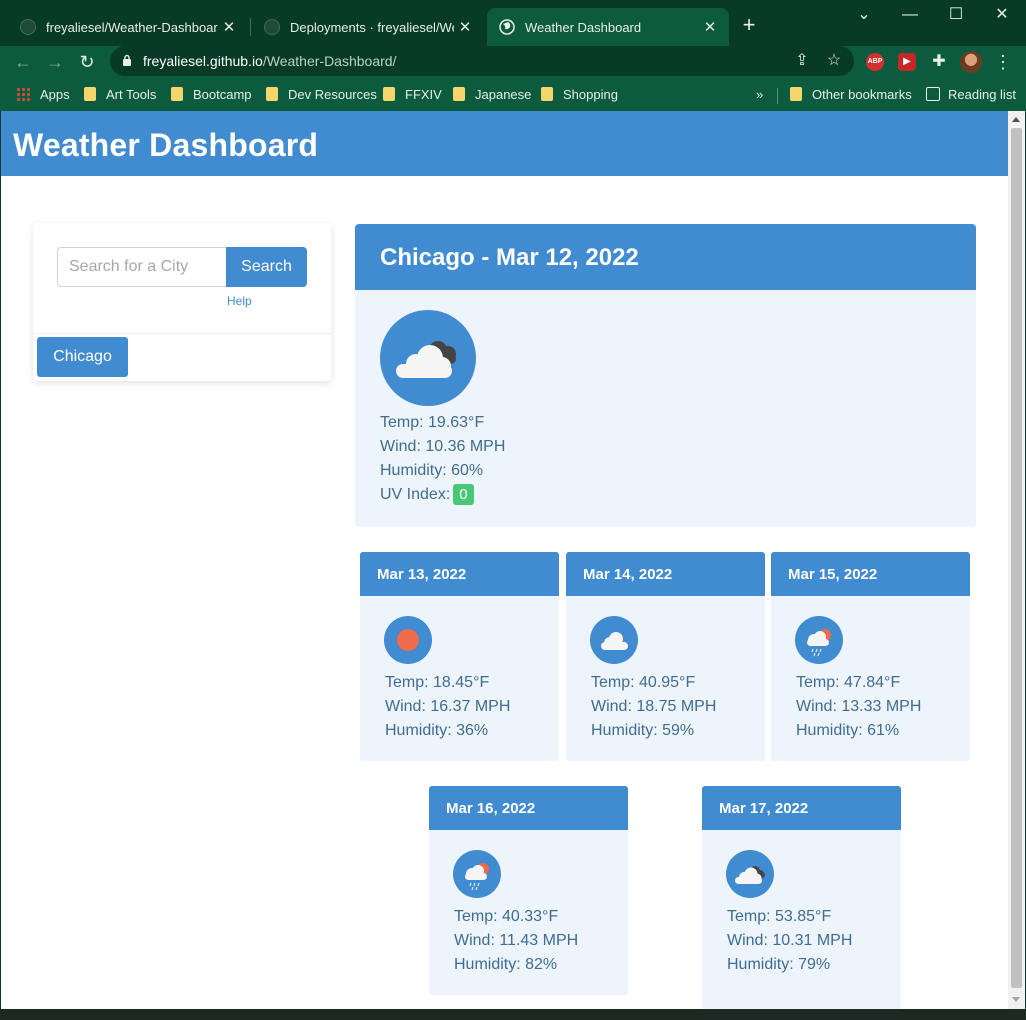 The image size is (1026, 1020). Describe the element at coordinates (749, 25) in the screenshot. I see `new-tab-icon: +` at that location.